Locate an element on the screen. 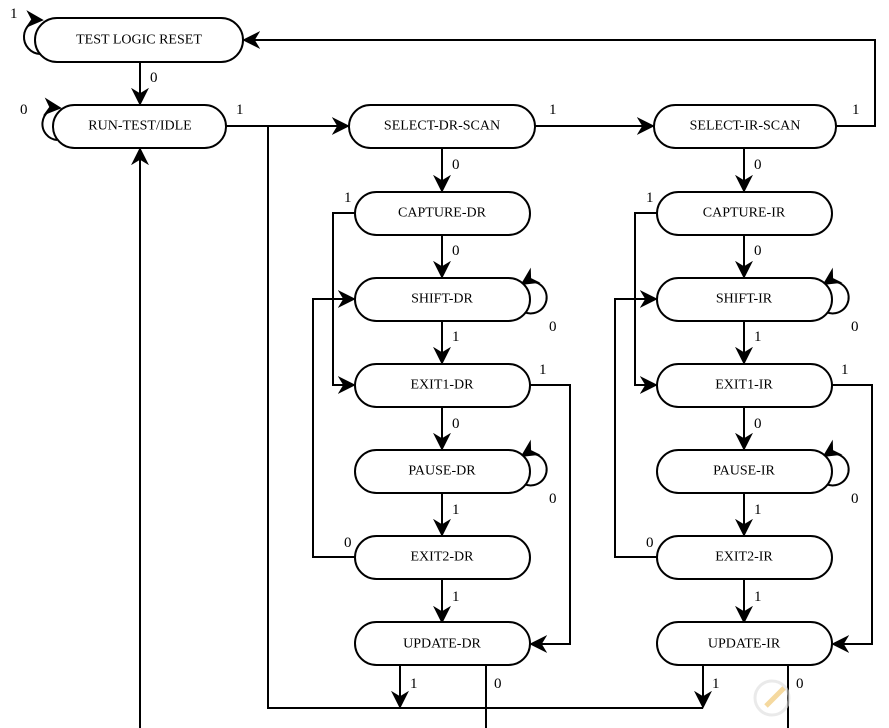 This screenshot has width=889, height=728. state-label: SHIFT-DR is located at coordinates (442, 299).